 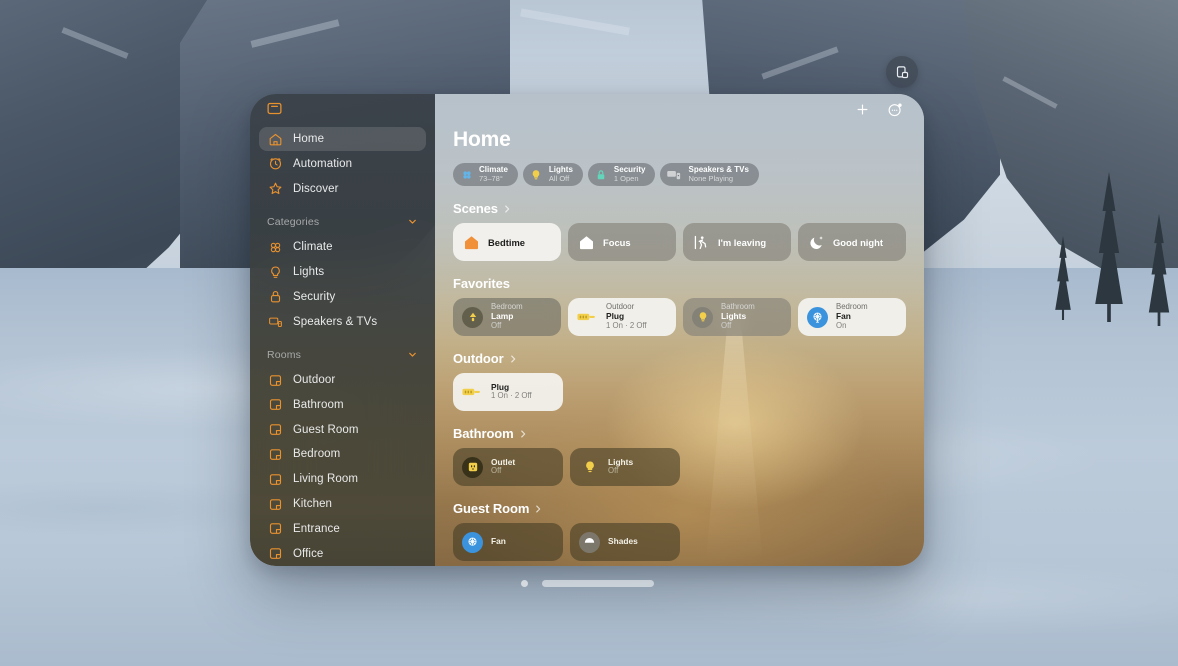 What do you see at coordinates (342, 272) in the screenshot?
I see `sidebar-item-lights: Lights` at bounding box center [342, 272].